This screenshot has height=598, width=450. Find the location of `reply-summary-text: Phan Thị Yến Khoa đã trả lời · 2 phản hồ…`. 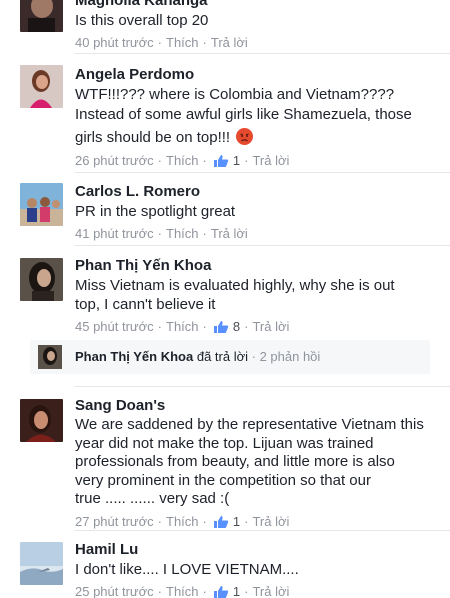

reply-summary-text: Phan Thị Yến Khoa đã trả lời · 2 phản hồ… is located at coordinates (197, 356).